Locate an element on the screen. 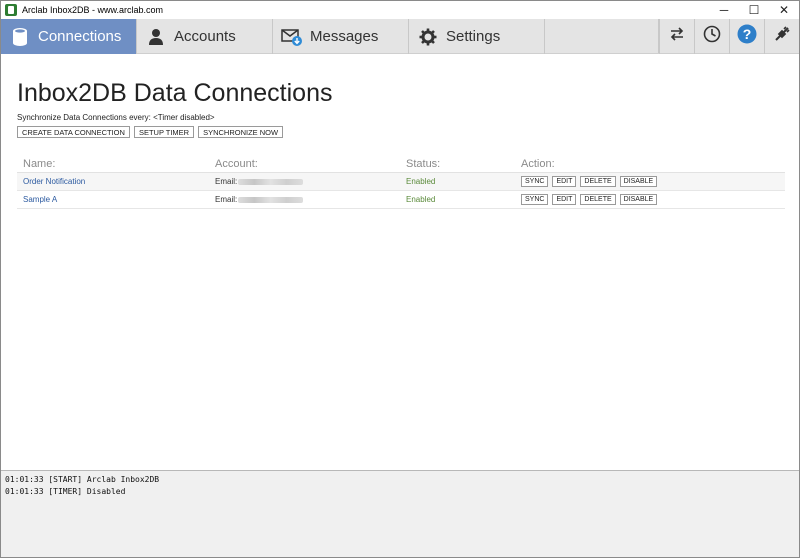  tab-label: Accounts is located at coordinates (205, 36).